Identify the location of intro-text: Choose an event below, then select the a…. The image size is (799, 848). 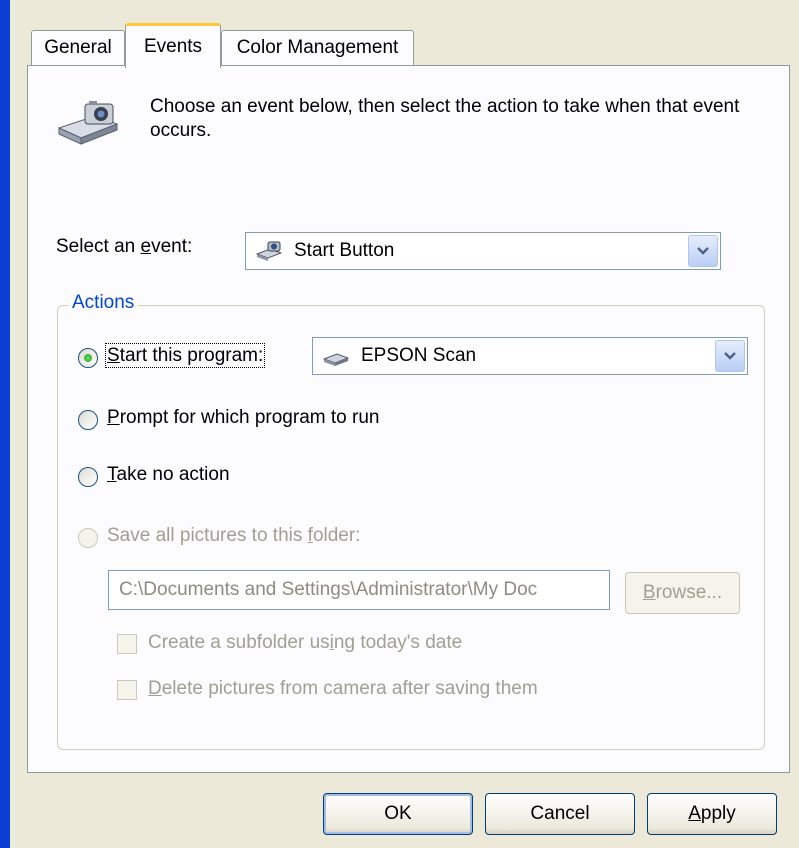
(445, 118).